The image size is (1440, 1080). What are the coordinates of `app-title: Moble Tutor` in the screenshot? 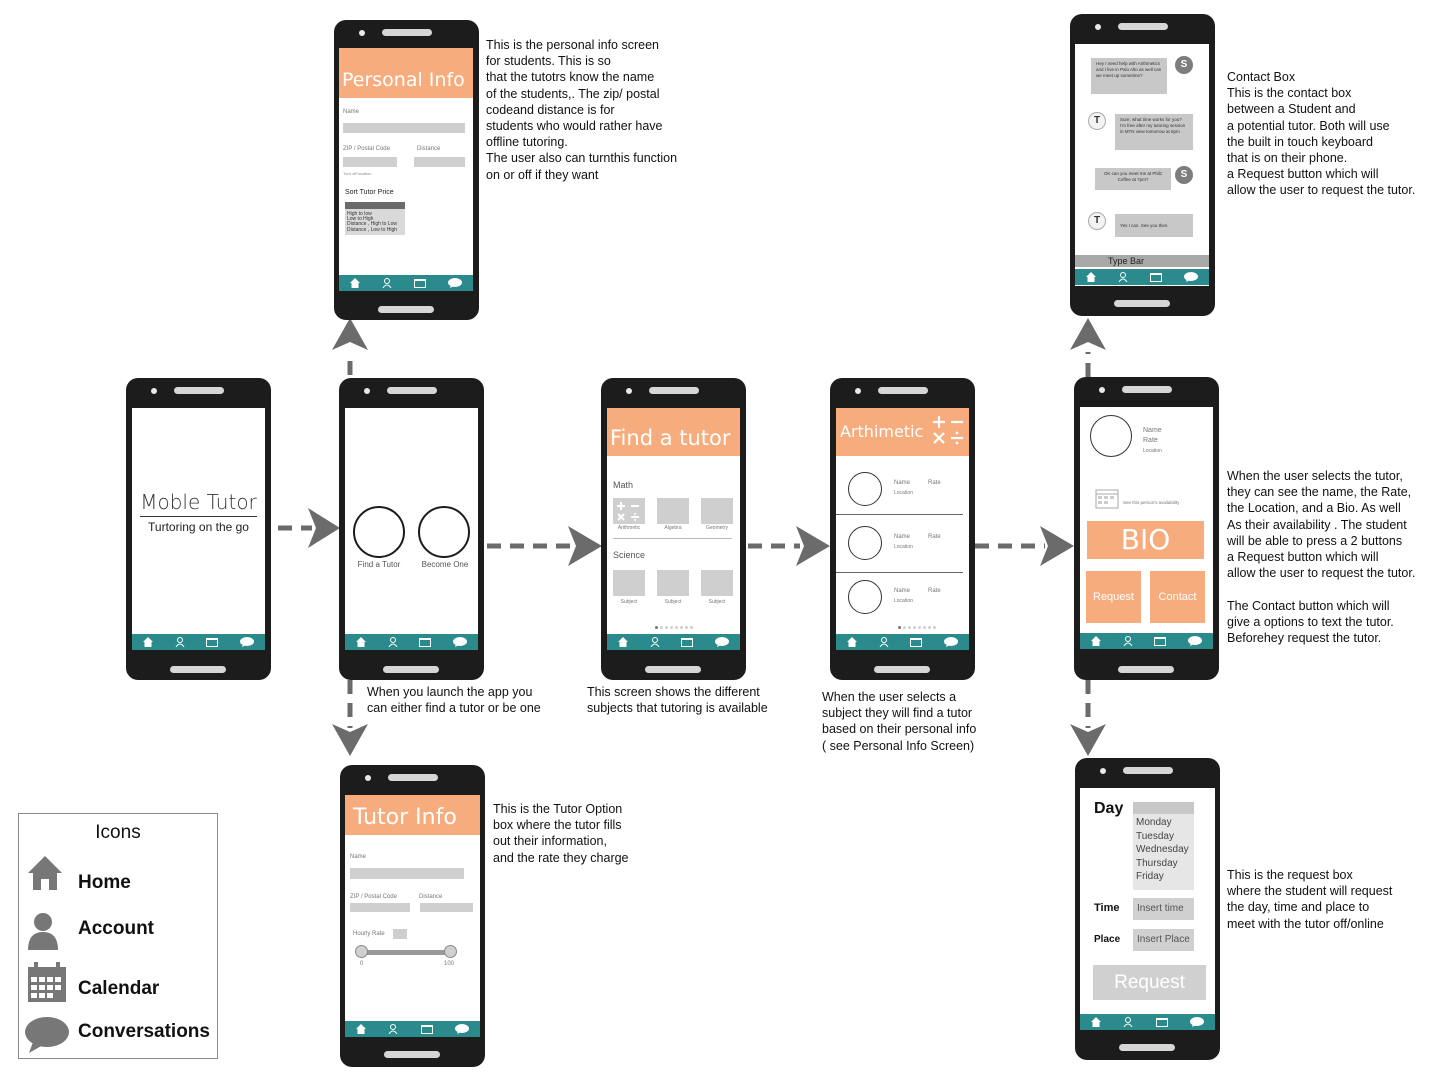 It's located at (198, 502).